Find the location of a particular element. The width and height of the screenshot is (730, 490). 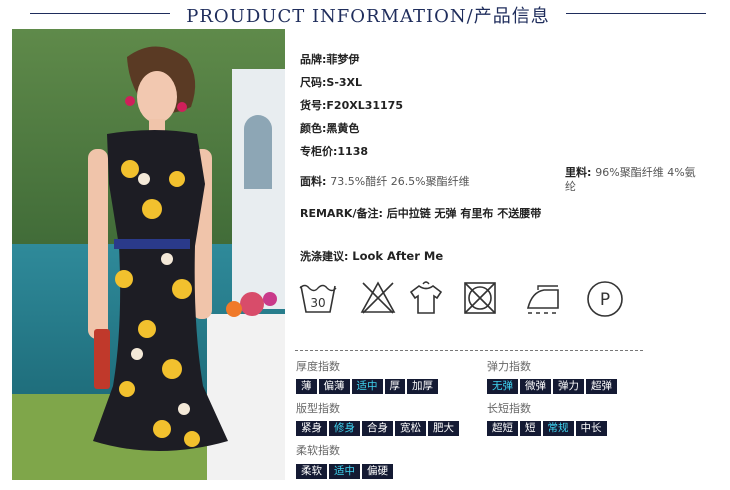

length-option: 常规 is located at coordinates (558, 428).